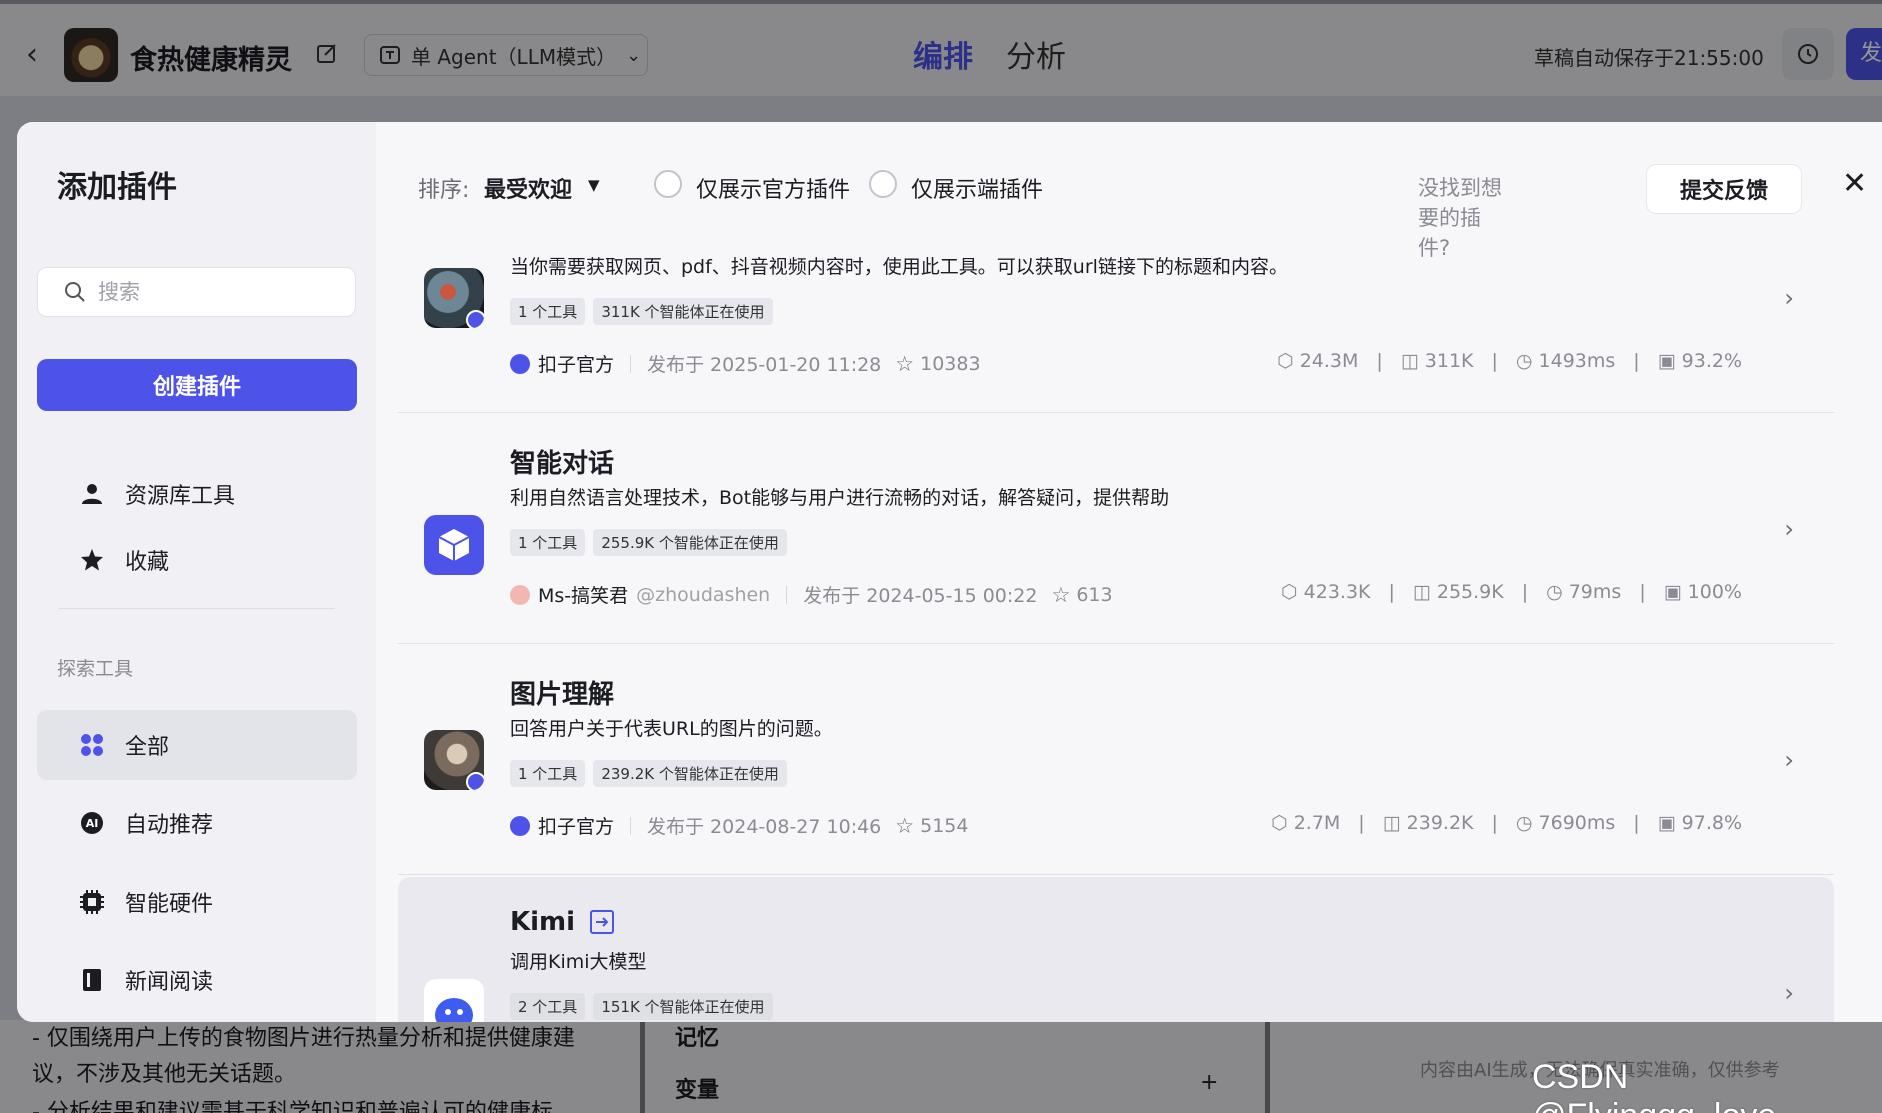 The height and width of the screenshot is (1113, 1882). What do you see at coordinates (444, 190) in the screenshot?
I see `sort-label: 排序:` at bounding box center [444, 190].